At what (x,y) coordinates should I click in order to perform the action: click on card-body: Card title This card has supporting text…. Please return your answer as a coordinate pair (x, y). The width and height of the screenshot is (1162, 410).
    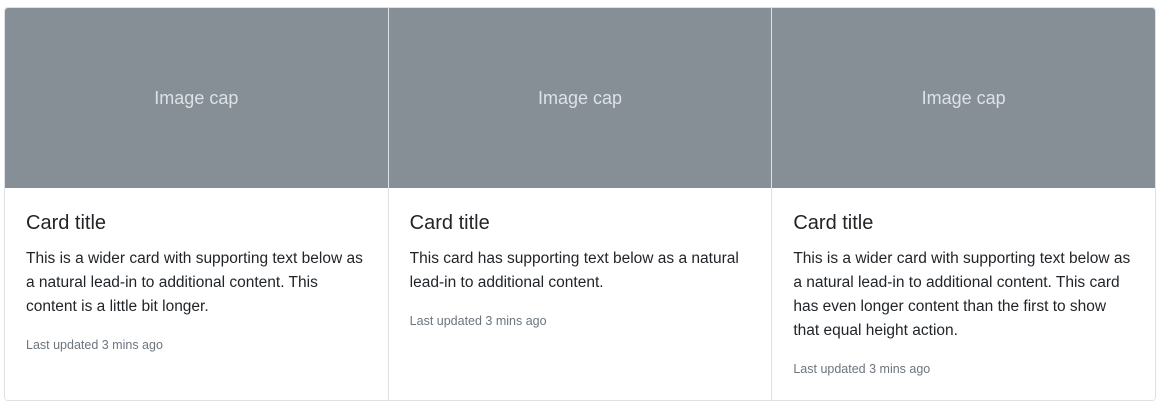
    Looking at the image, I should click on (580, 259).